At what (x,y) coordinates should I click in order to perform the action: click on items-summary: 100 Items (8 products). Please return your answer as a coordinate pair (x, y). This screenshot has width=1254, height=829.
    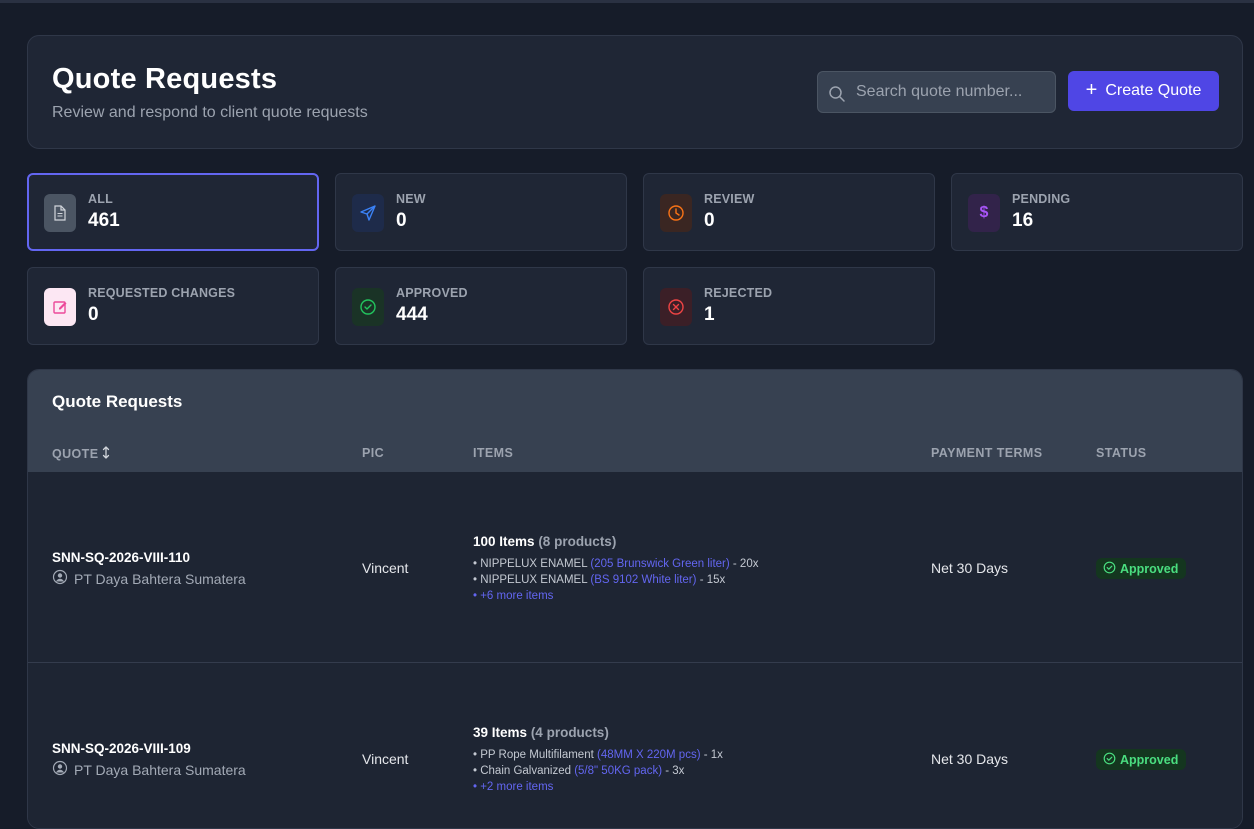
    Looking at the image, I should click on (544, 541).